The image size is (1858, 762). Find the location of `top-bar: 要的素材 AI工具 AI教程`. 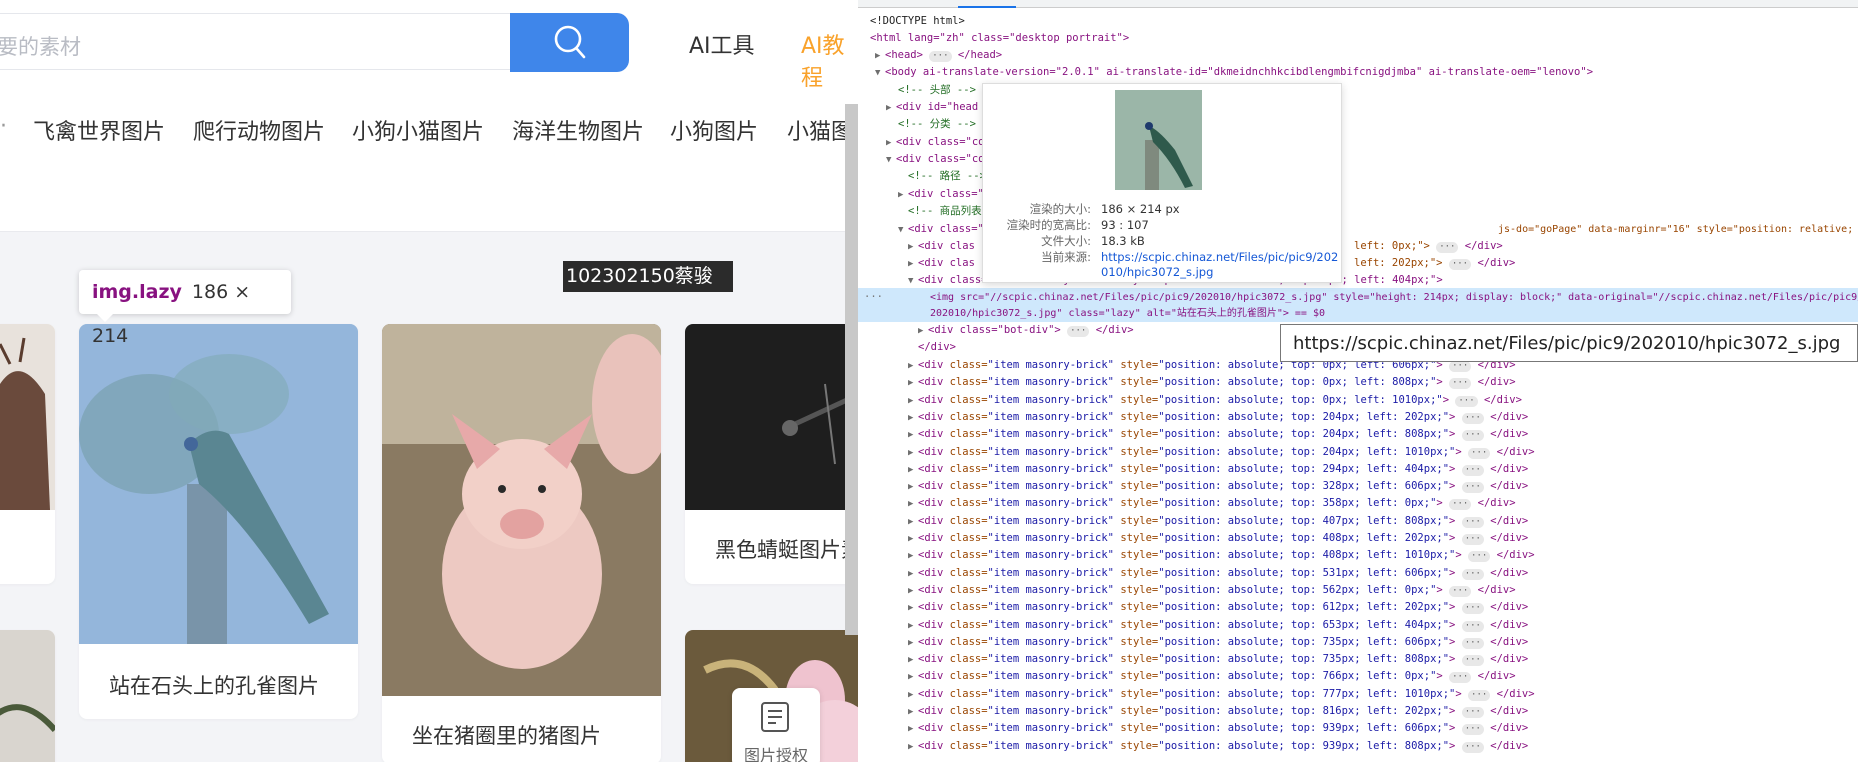

top-bar: 要的素材 AI工具 AI教程 is located at coordinates (429, 52).